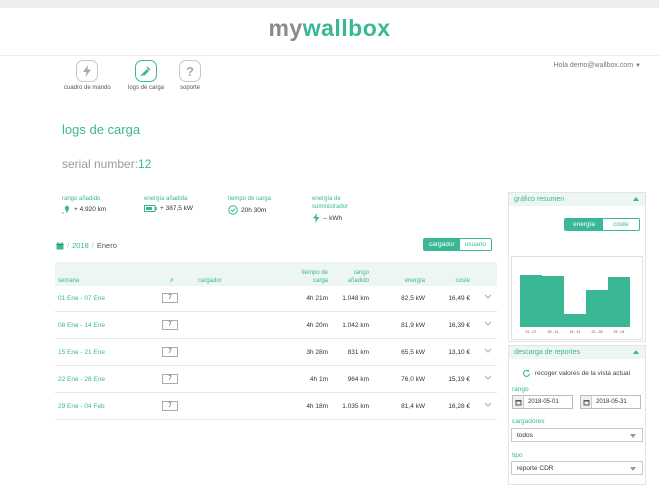 This screenshot has height=488, width=659. Describe the element at coordinates (526, 373) in the screenshot. I see `refresh-icon` at that location.